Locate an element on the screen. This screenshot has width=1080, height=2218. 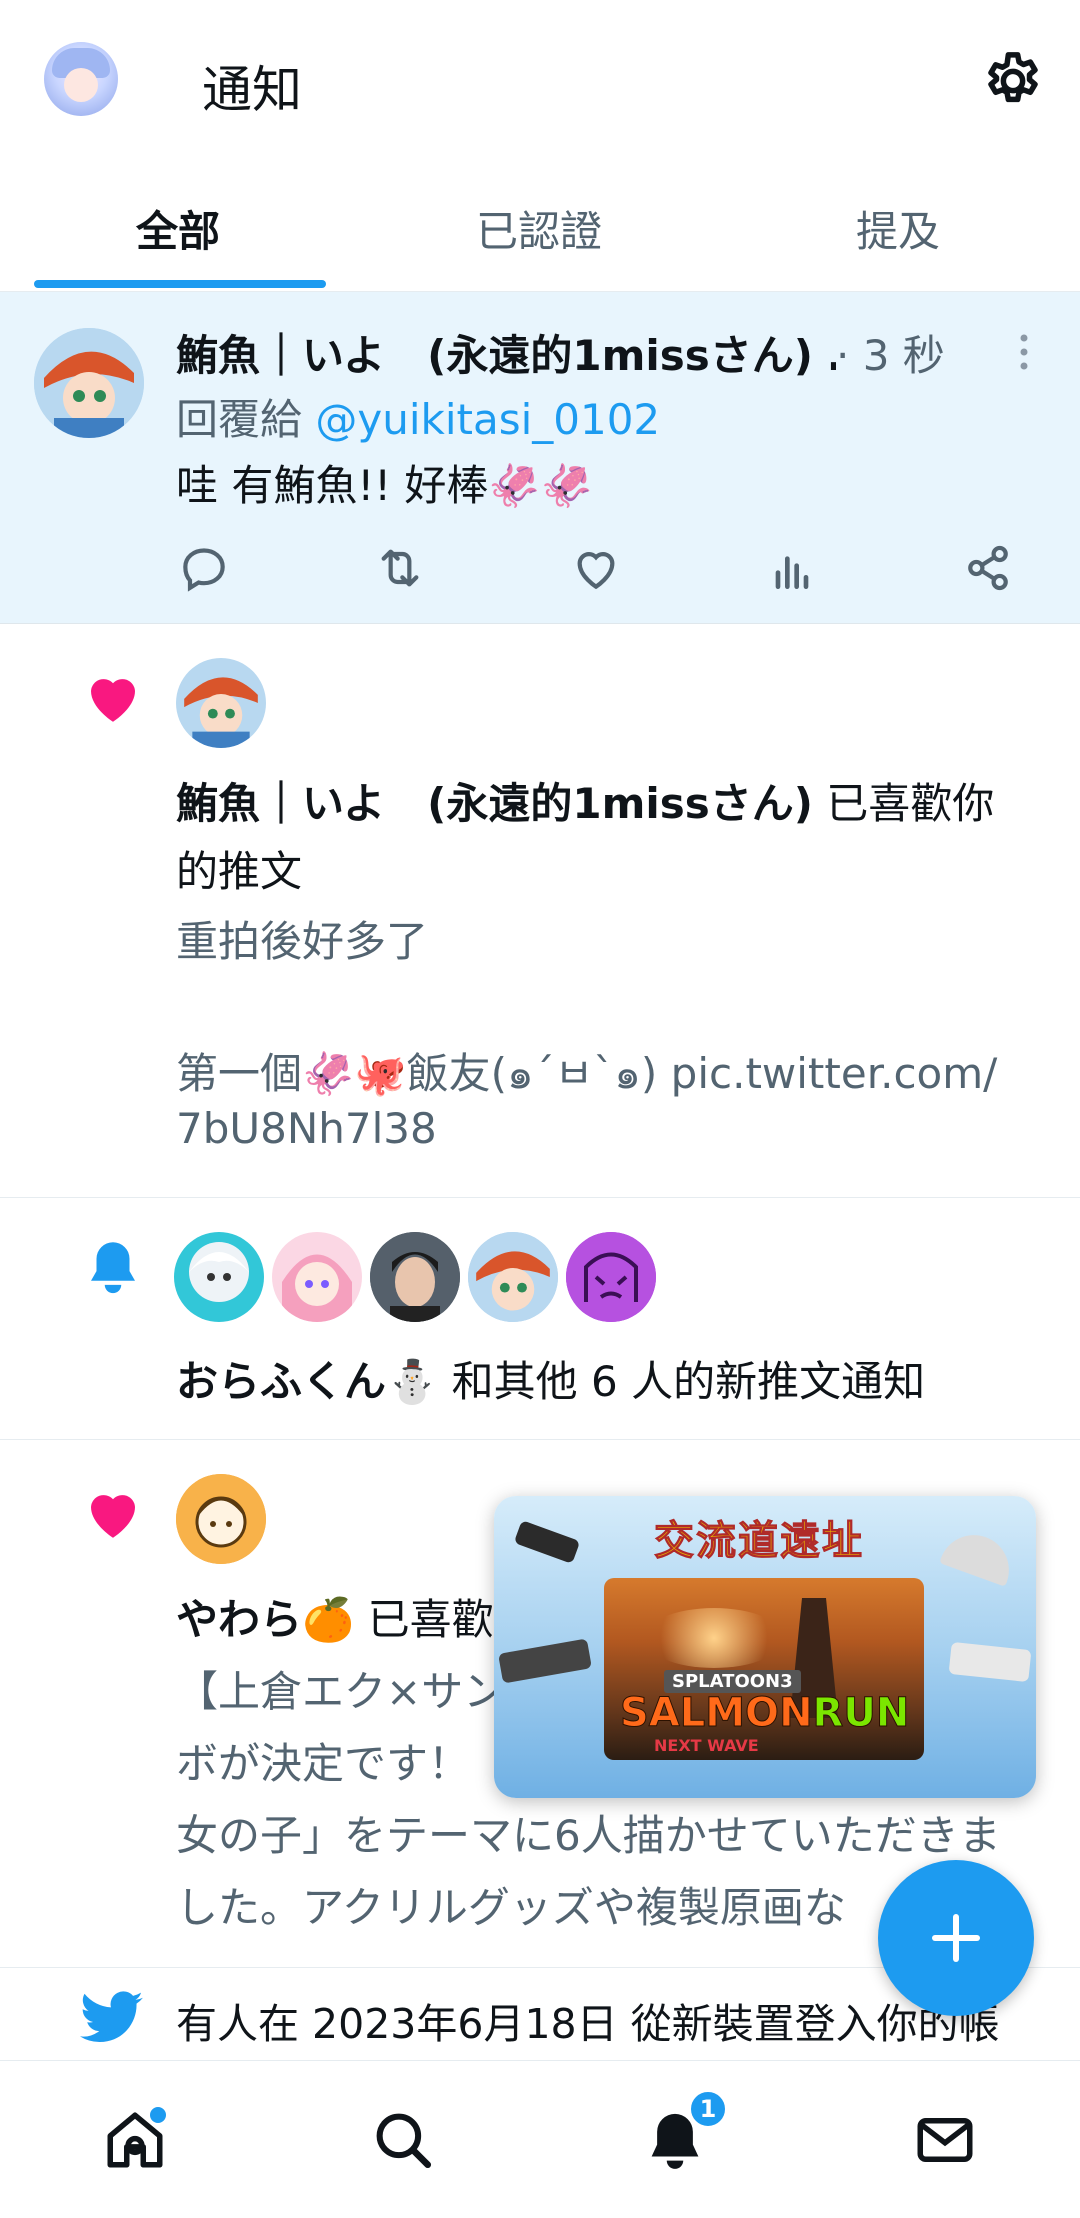
new-tweets-summary: おらふくん⛄ 和其他 6 人的新推文通知 is located at coordinates (551, 1381).